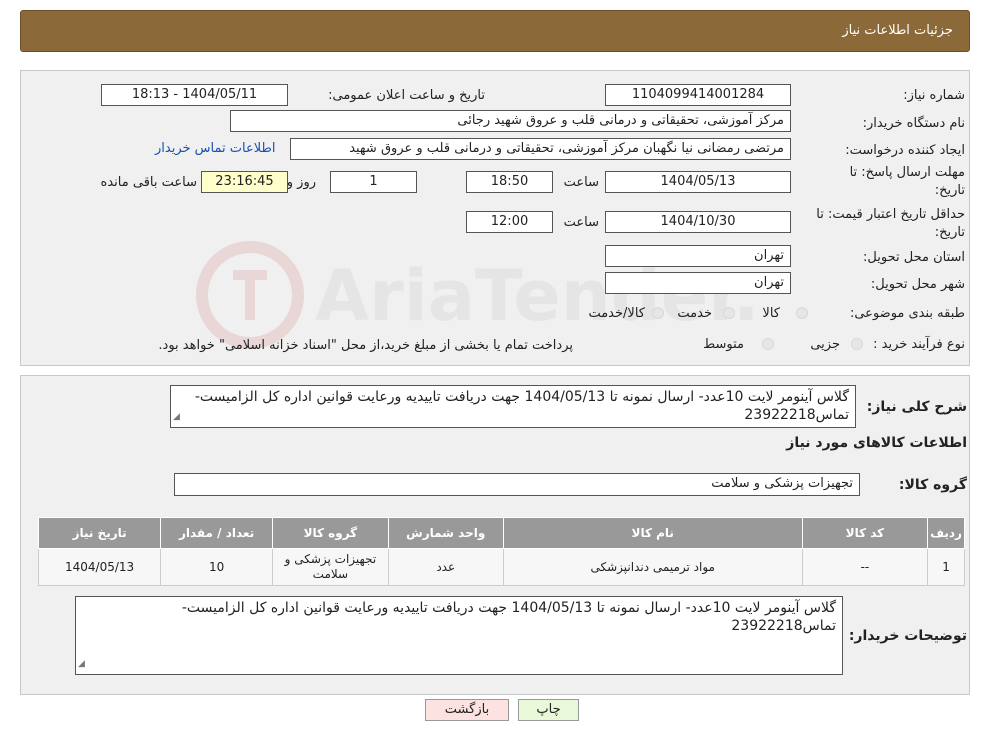  What do you see at coordinates (694, 313) in the screenshot?
I see `category-service-label: خدمت` at bounding box center [694, 313].